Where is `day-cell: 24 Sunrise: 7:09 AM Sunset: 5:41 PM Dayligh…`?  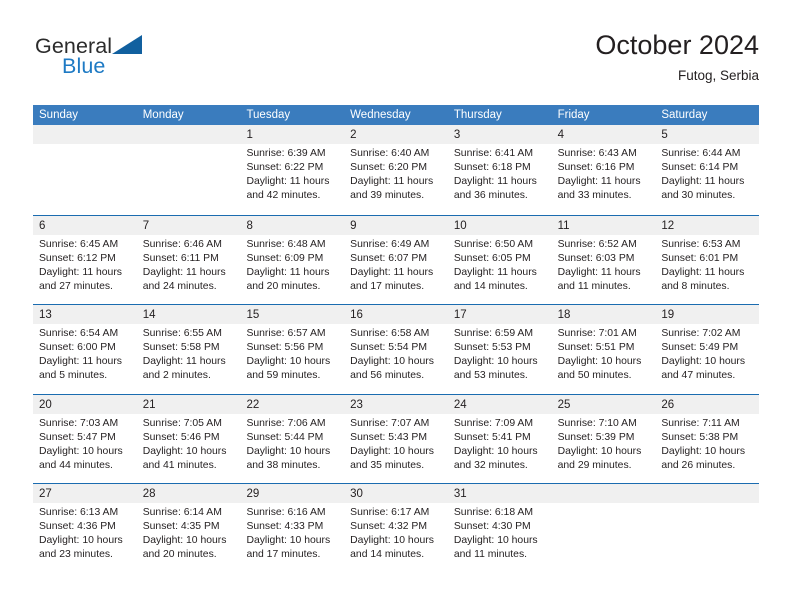
day-cell: 24 Sunrise: 7:09 AM Sunset: 5:41 PM Dayligh… is located at coordinates (499, 438).